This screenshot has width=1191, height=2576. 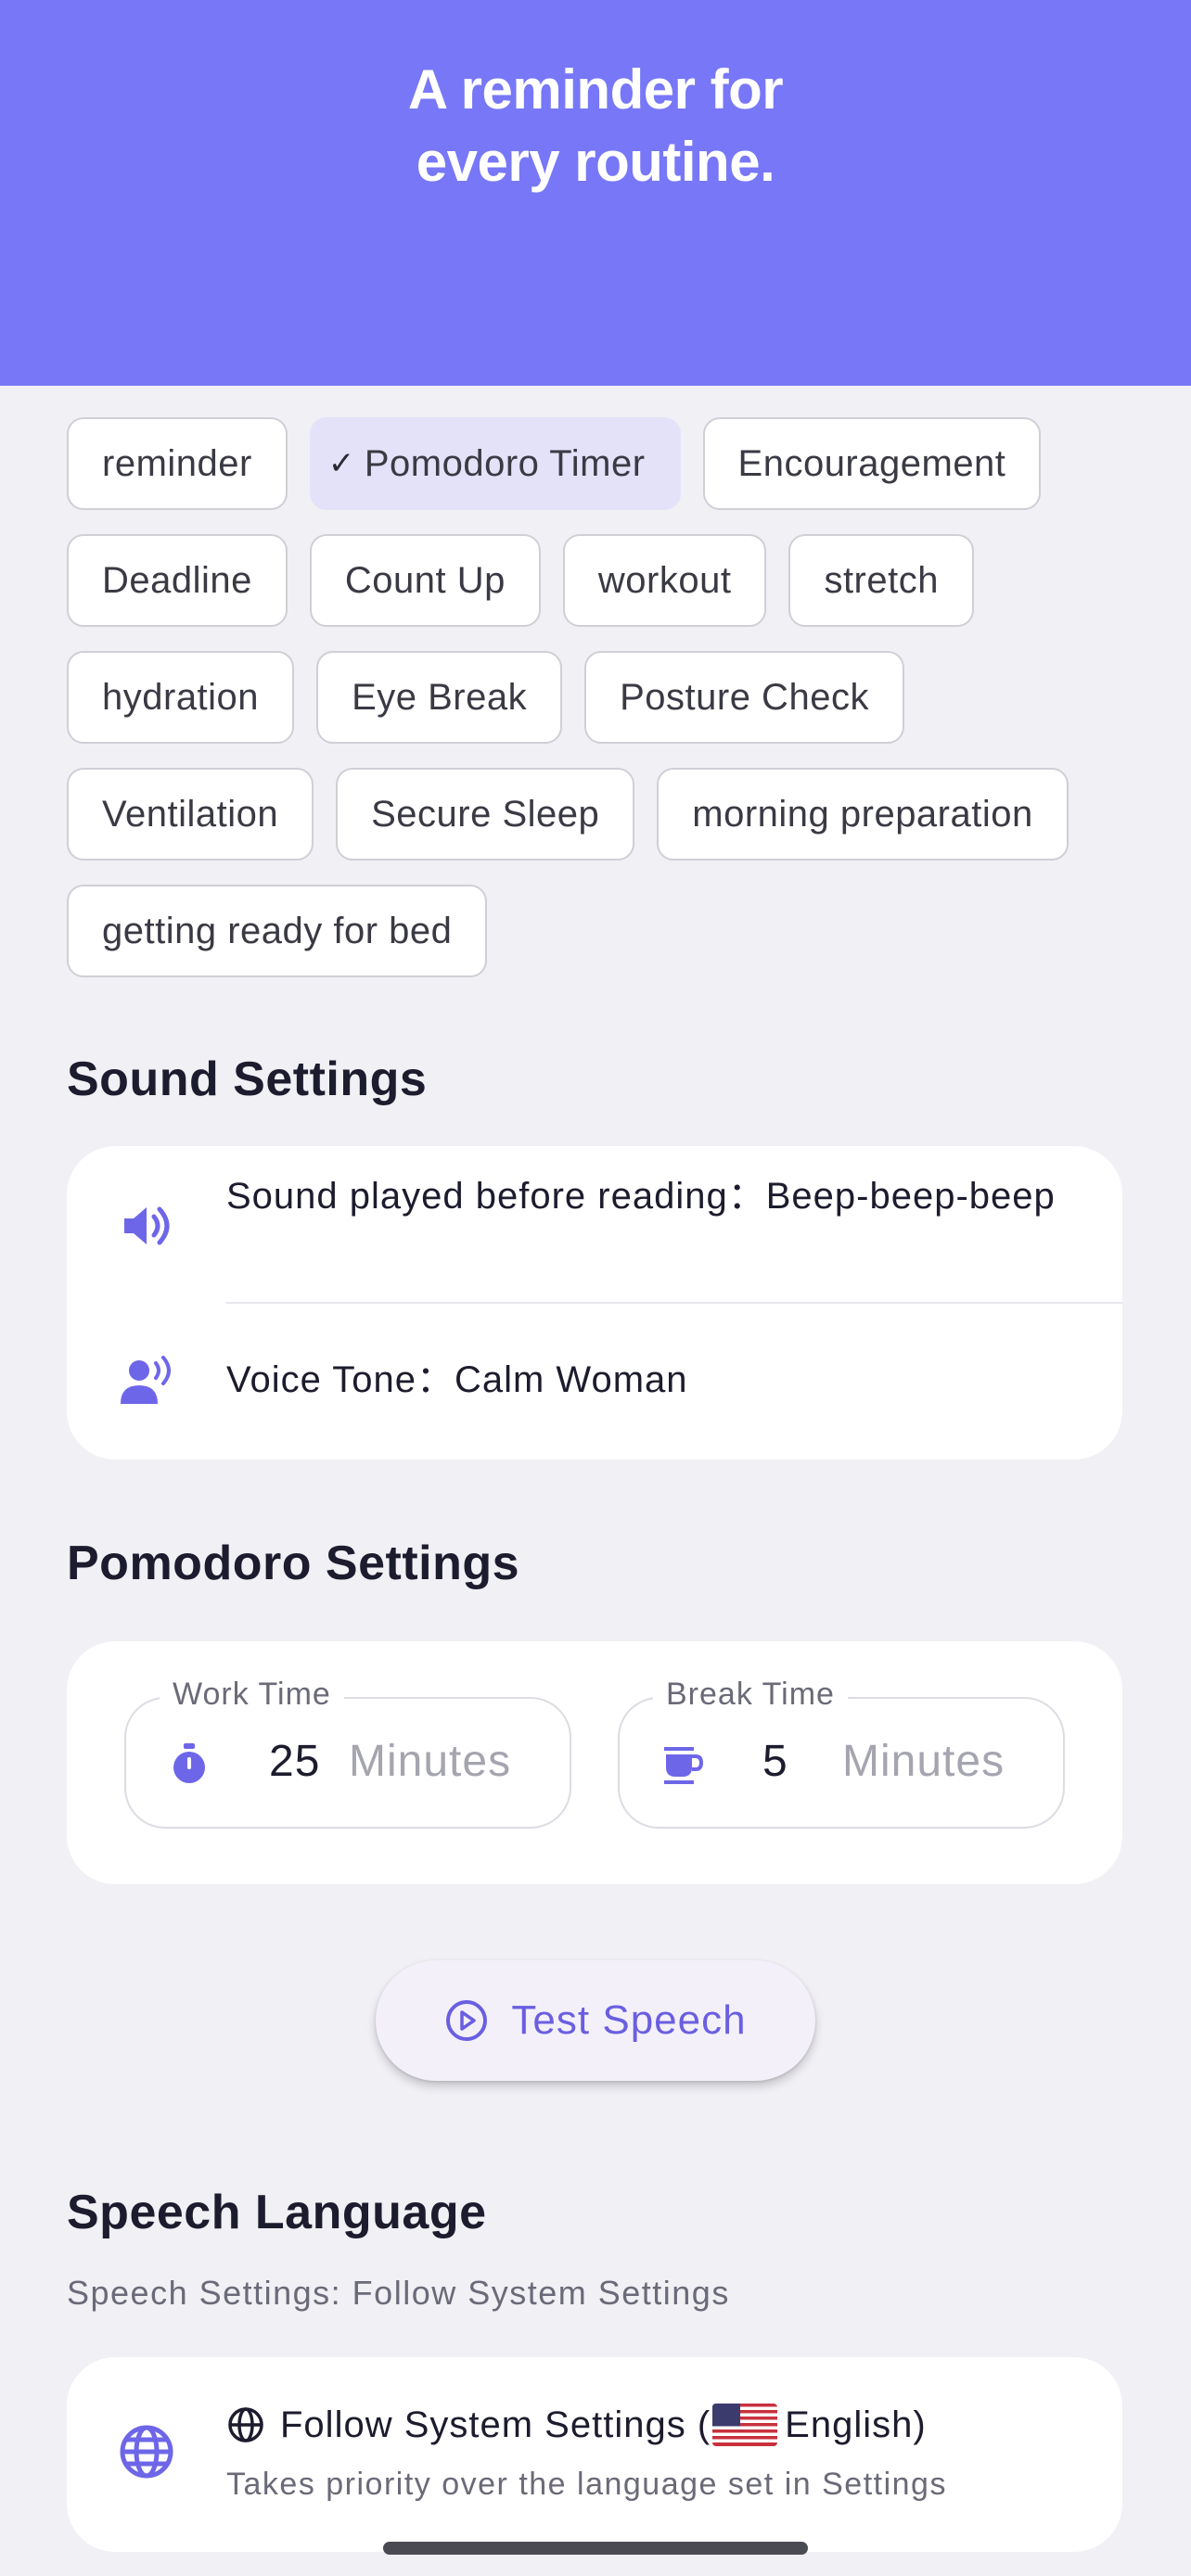 I want to click on test-speech-button: Test Speech, so click(x=595, y=2021).